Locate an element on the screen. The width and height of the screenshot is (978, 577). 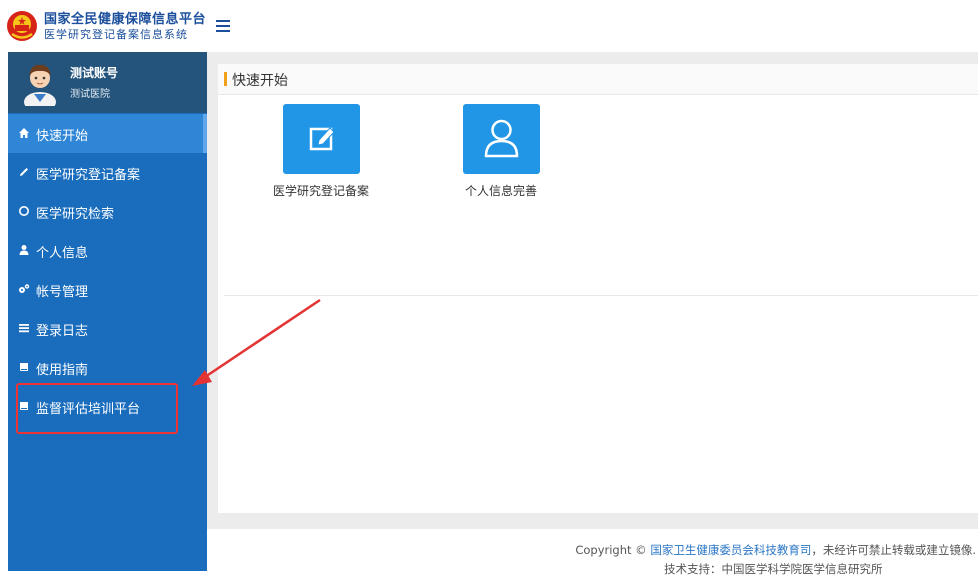
menu-toggle-icon is located at coordinates (223, 27).